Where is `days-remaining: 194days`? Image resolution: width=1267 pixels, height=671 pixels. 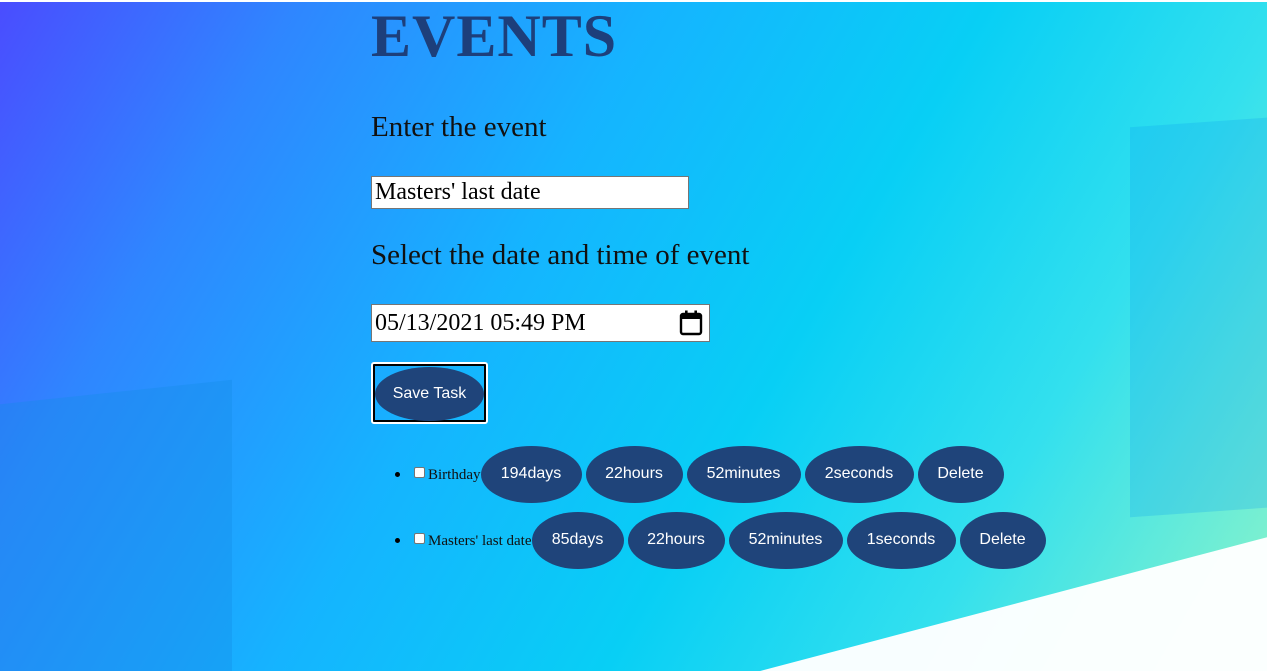
days-remaining: 194days is located at coordinates (531, 474).